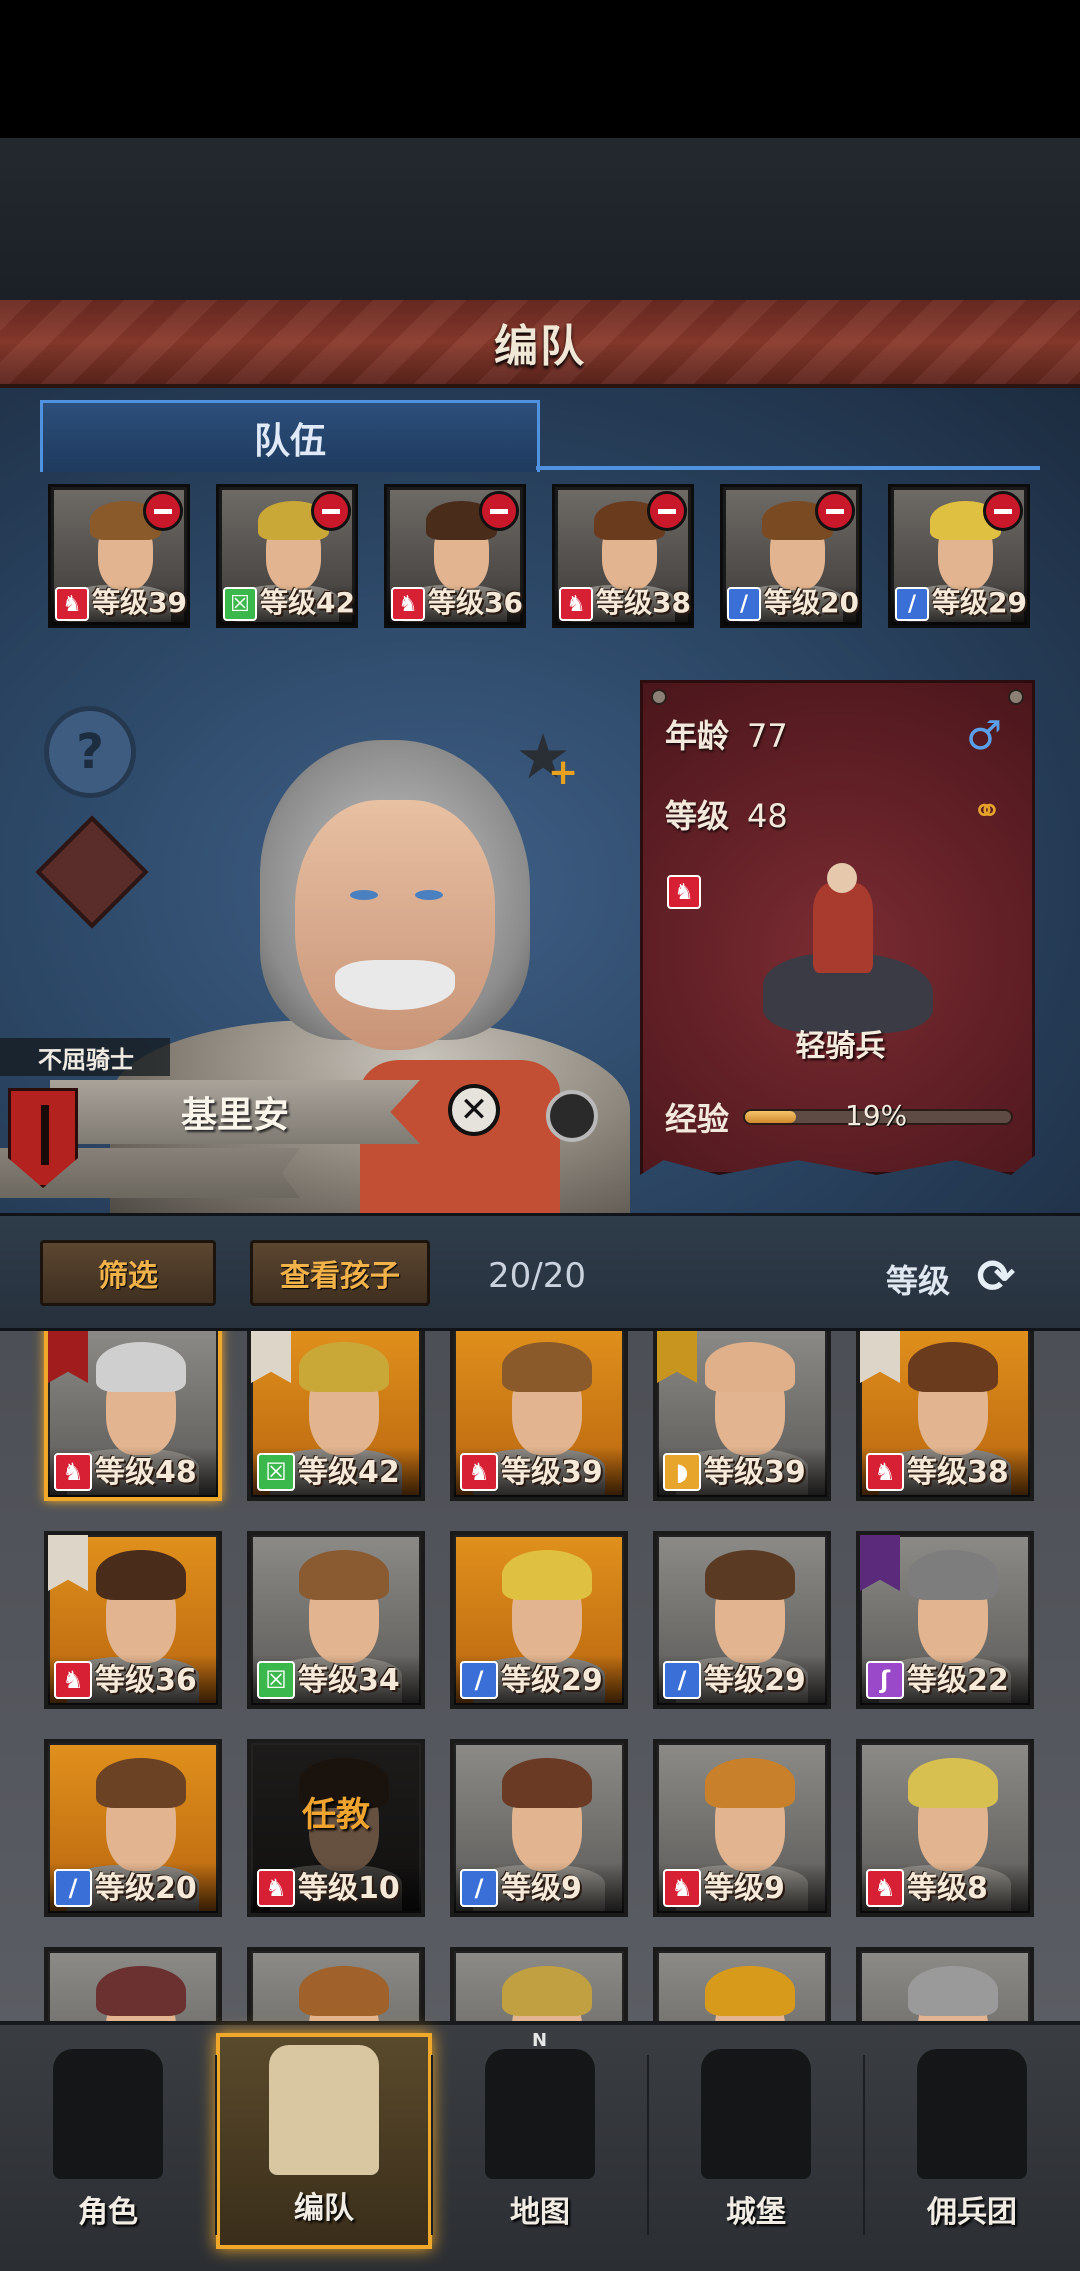 This screenshot has height=2271, width=1080. What do you see at coordinates (539, 1416) in the screenshot?
I see `roster-card: ♞ 等级39` at bounding box center [539, 1416].